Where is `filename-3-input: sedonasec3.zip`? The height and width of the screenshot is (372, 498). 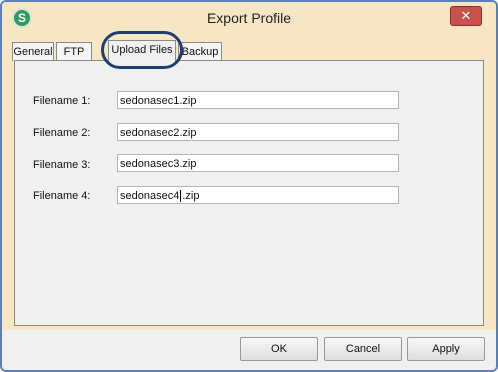 filename-3-input: sedonasec3.zip is located at coordinates (258, 163).